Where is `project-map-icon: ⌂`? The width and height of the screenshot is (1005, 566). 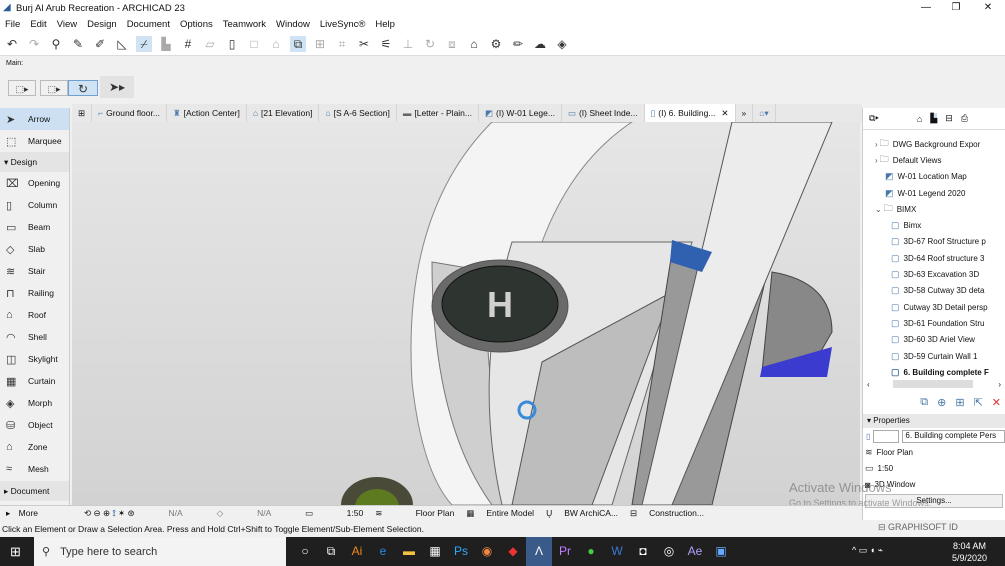 project-map-icon: ⌂ is located at coordinates (919, 119).